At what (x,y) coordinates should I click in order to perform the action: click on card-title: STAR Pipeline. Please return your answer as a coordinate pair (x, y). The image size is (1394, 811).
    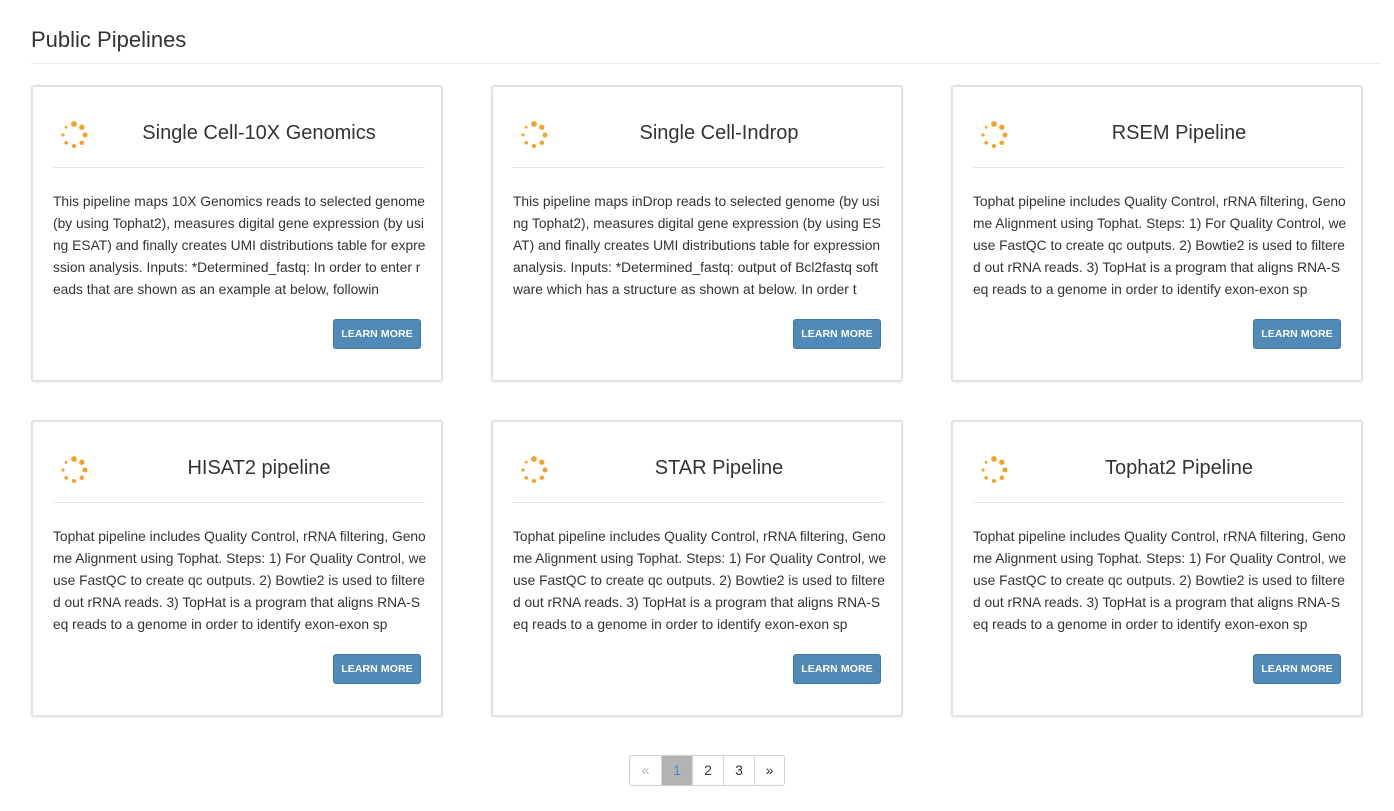
    Looking at the image, I should click on (719, 468).